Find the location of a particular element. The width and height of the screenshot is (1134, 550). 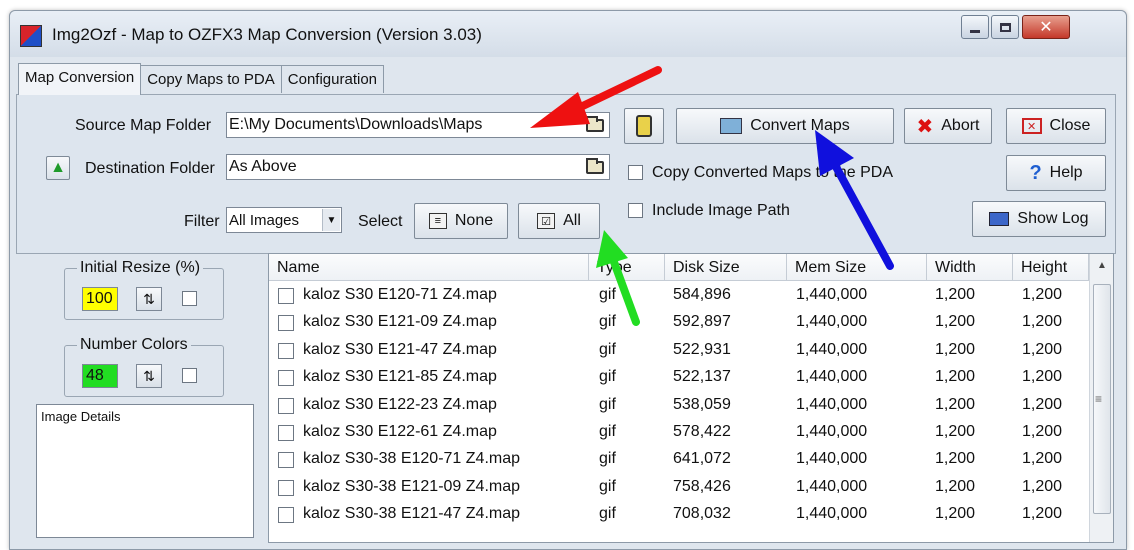

number-colors-stepper: ⇅ is located at coordinates (149, 376).